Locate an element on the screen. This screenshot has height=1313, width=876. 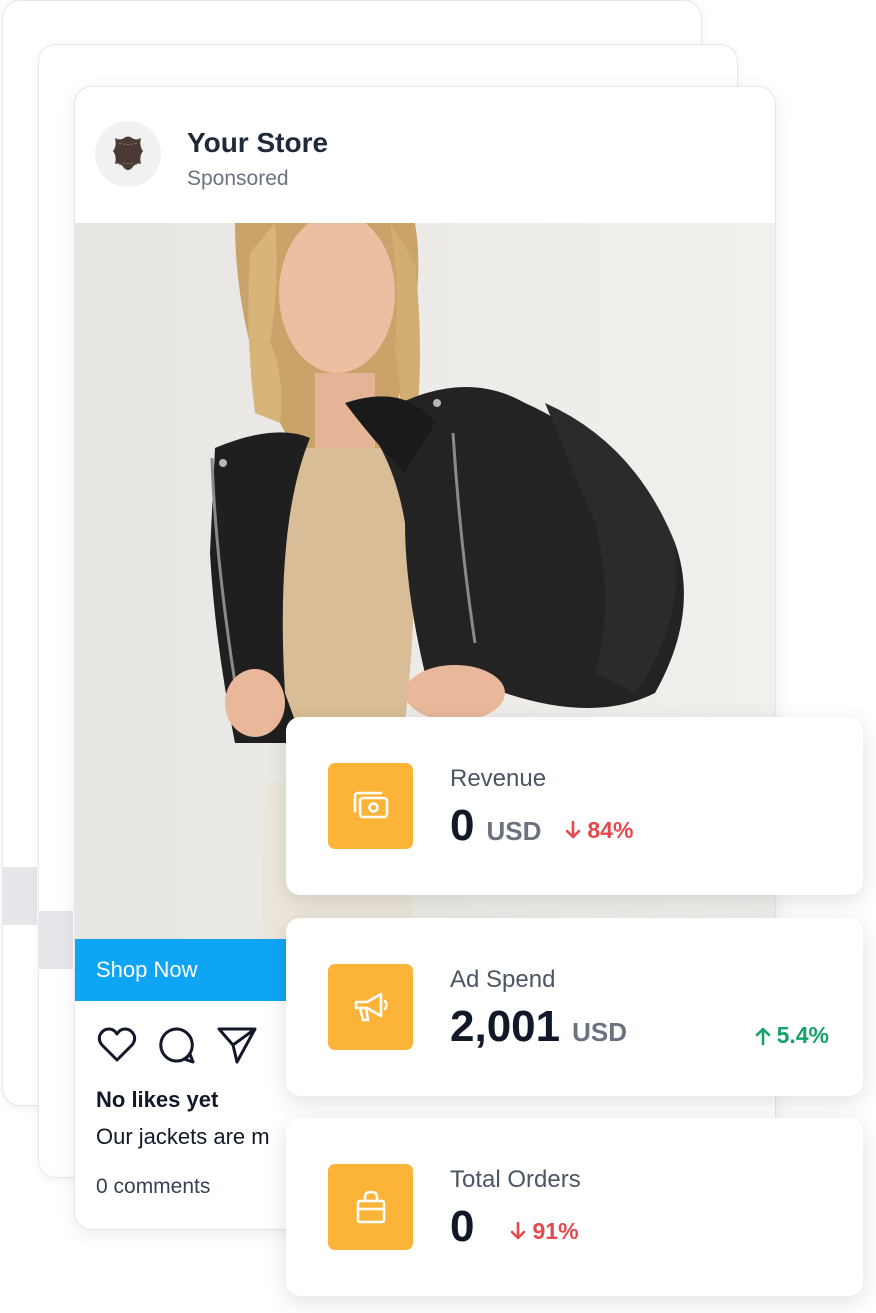
store-name: Your Store is located at coordinates (257, 143).